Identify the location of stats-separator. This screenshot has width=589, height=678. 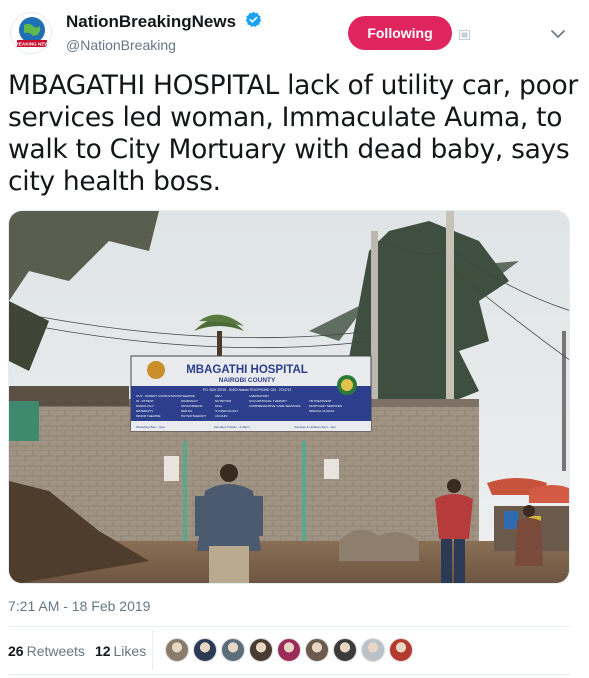
(152, 650).